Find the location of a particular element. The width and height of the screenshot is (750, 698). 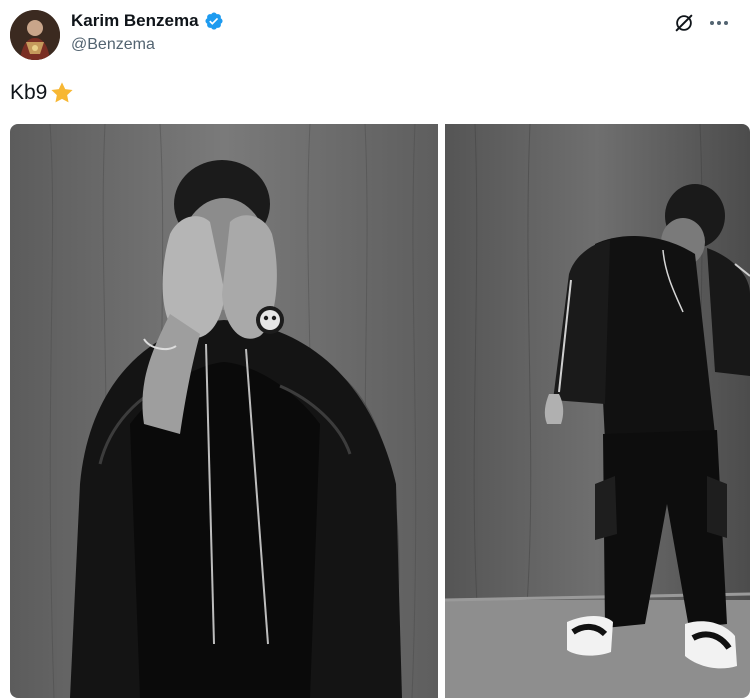

avatar is located at coordinates (35, 35).